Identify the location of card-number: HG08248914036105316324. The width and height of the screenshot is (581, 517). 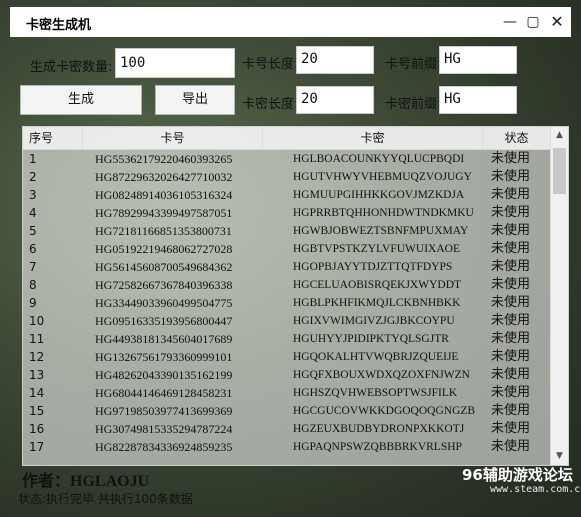
(164, 195).